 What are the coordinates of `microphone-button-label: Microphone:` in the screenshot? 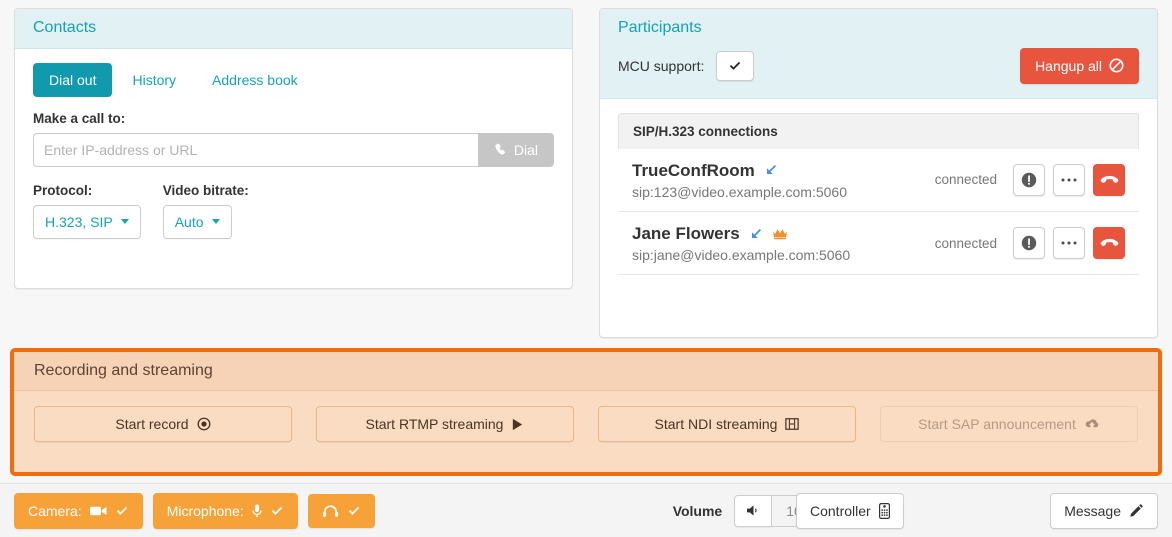 It's located at (205, 510).